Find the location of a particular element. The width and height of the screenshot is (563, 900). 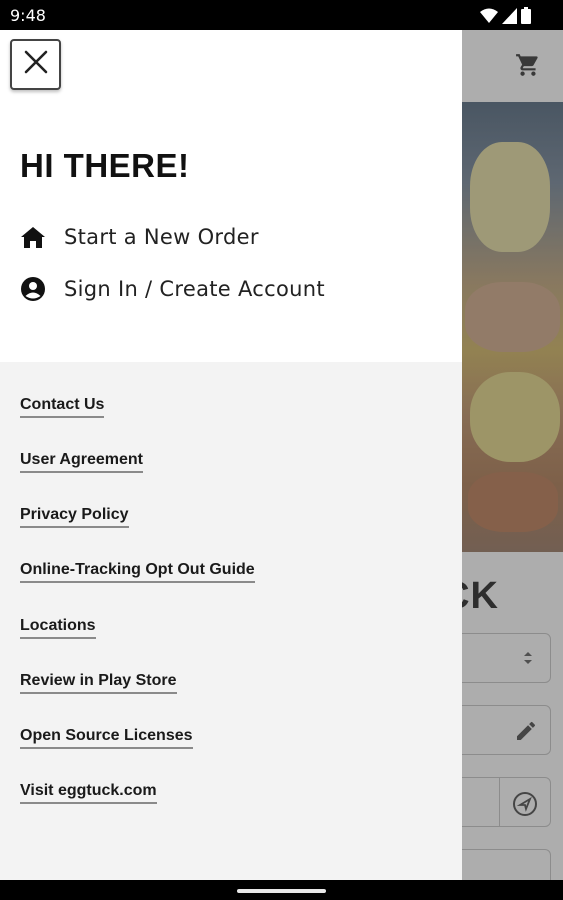

status-icons is located at coordinates (505, 18).